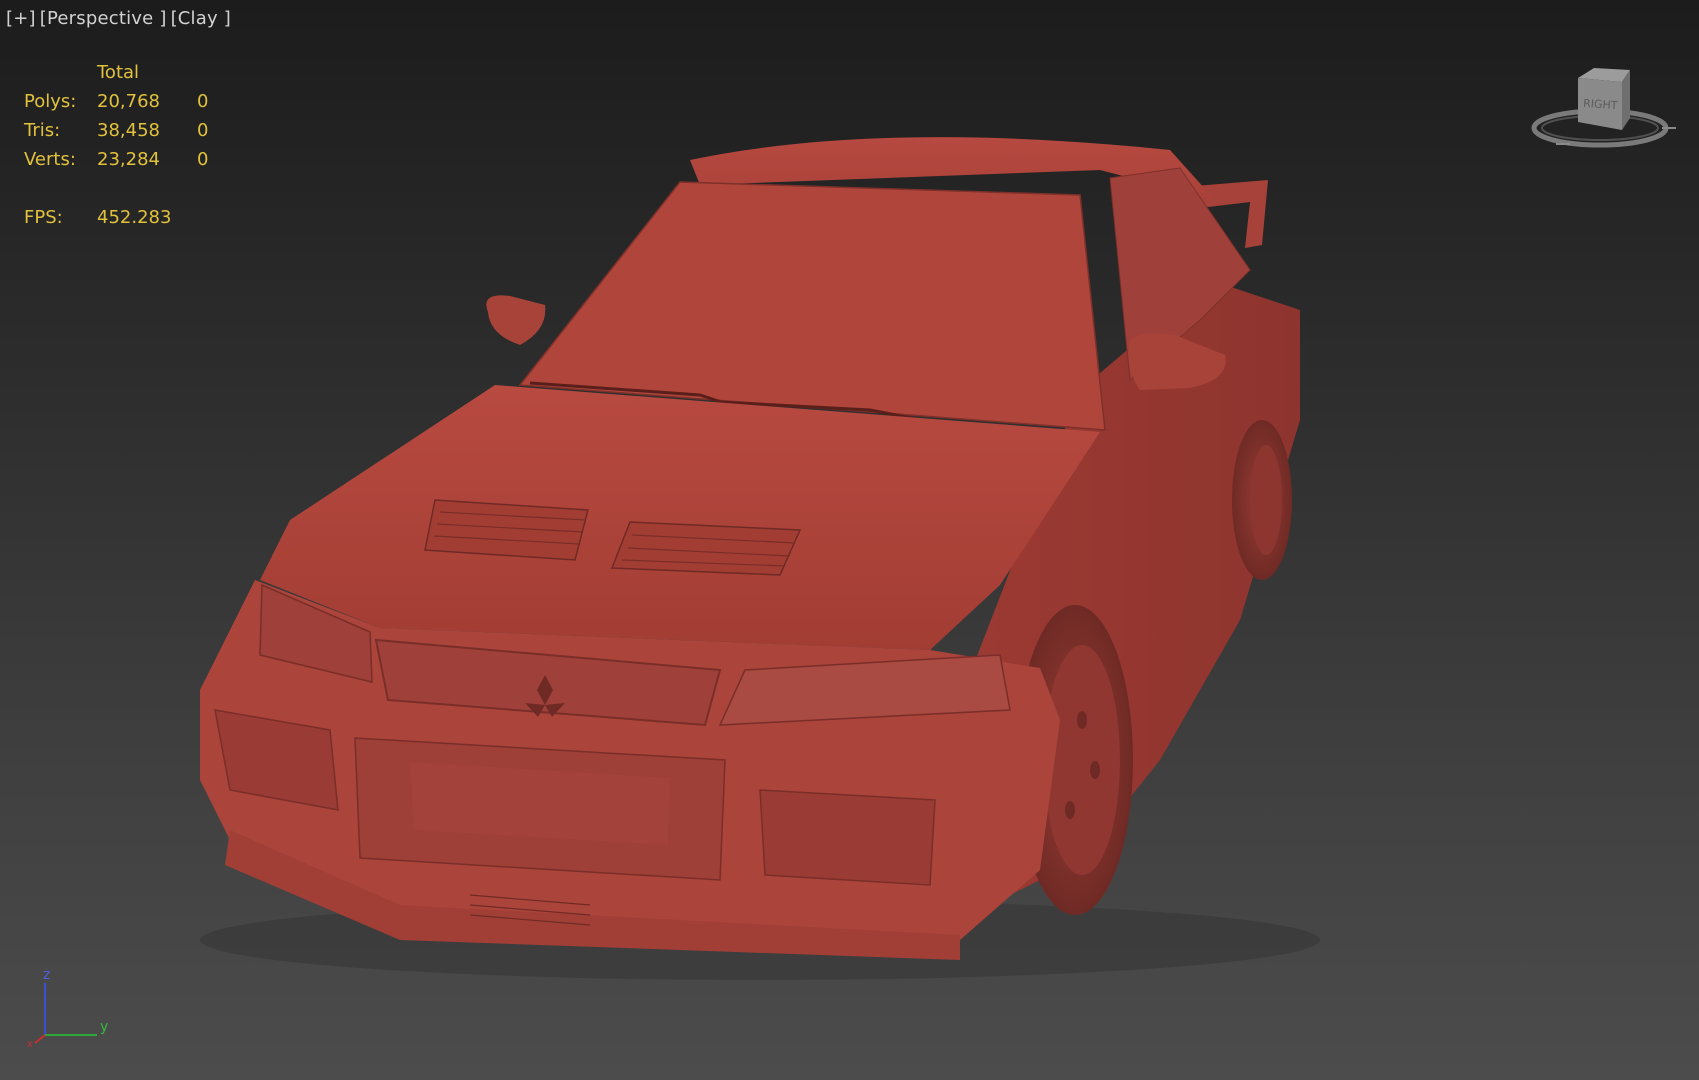 This screenshot has height=1080, width=1699. What do you see at coordinates (128, 159) in the screenshot?
I see `stats-value: 23,284` at bounding box center [128, 159].